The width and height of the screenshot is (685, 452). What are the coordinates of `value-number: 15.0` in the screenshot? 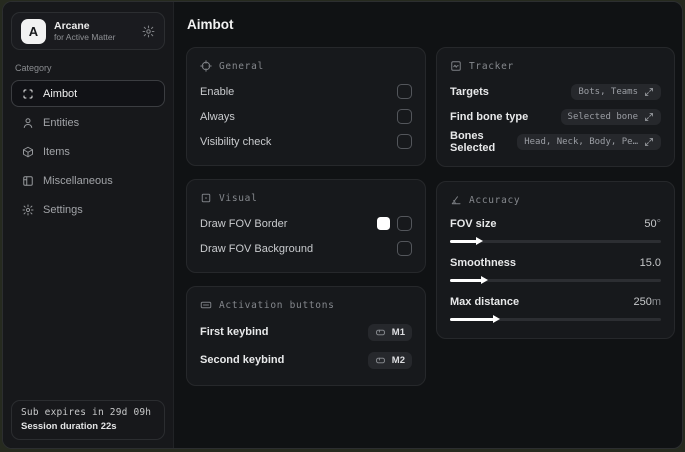 It's located at (650, 263).